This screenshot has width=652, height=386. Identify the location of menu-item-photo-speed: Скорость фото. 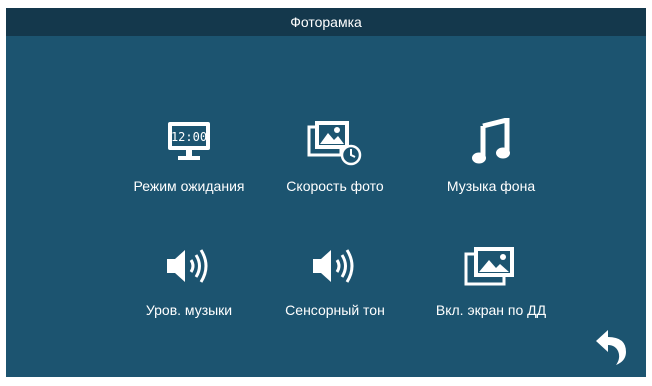
(335, 161).